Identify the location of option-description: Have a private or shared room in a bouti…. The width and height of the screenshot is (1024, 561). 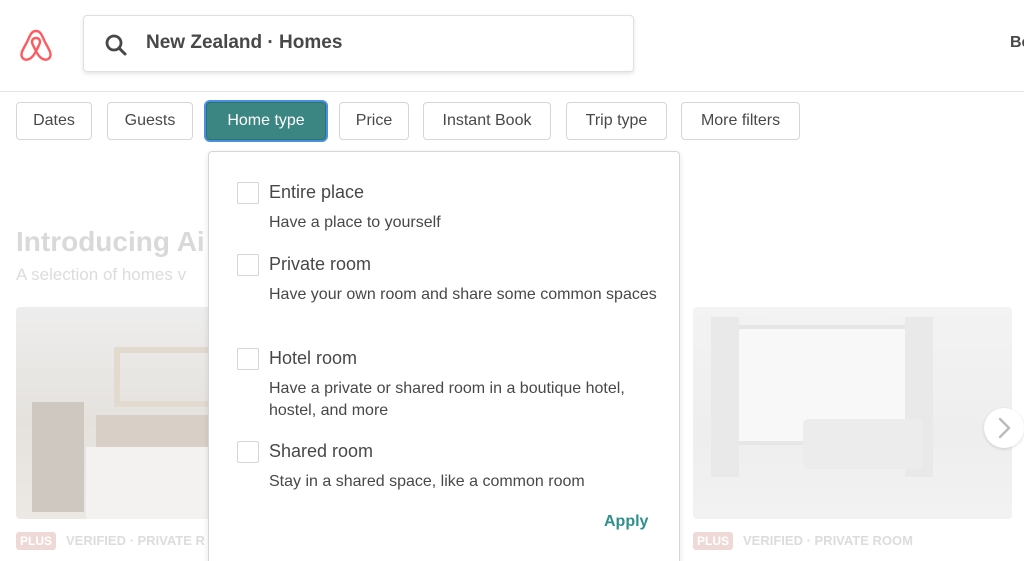
(447, 399).